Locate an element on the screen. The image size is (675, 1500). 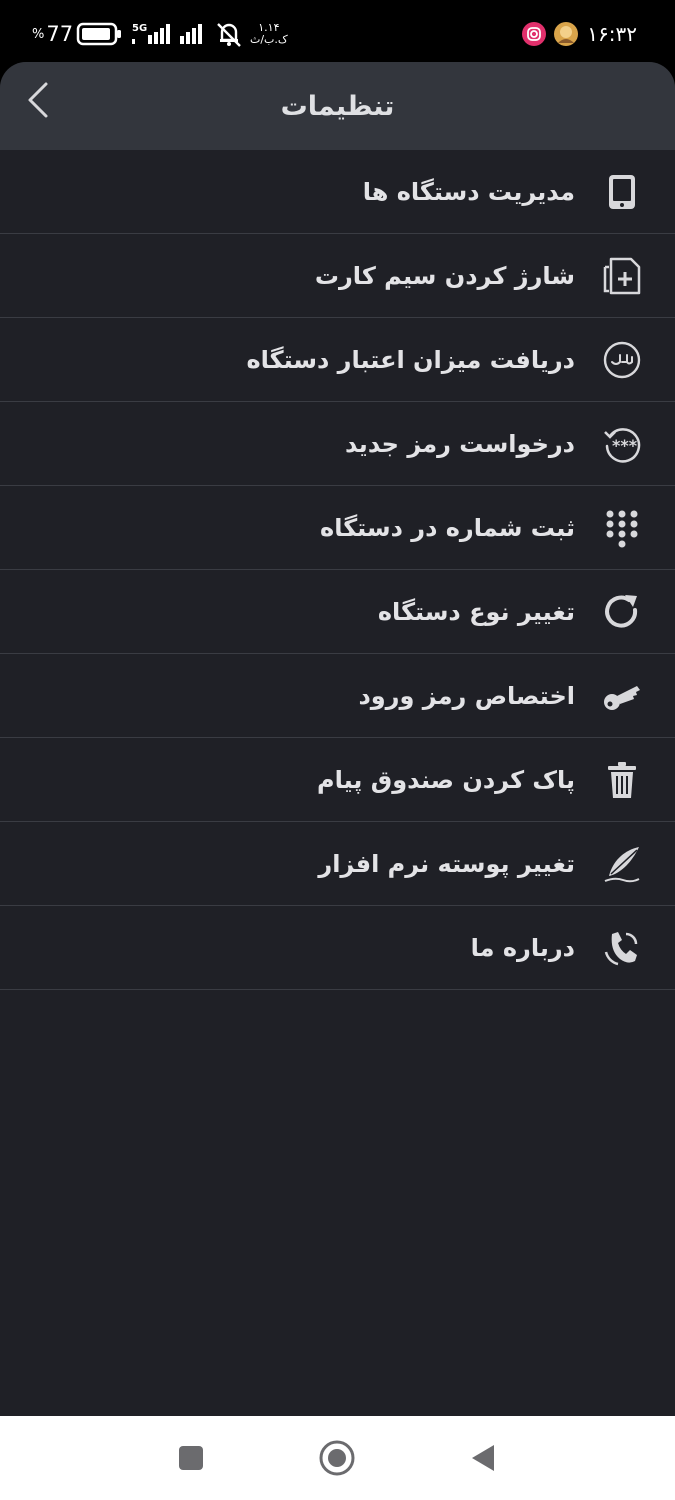
menu-item-register-number: ثبت شماره در دستگاه is located at coordinates (337, 528).